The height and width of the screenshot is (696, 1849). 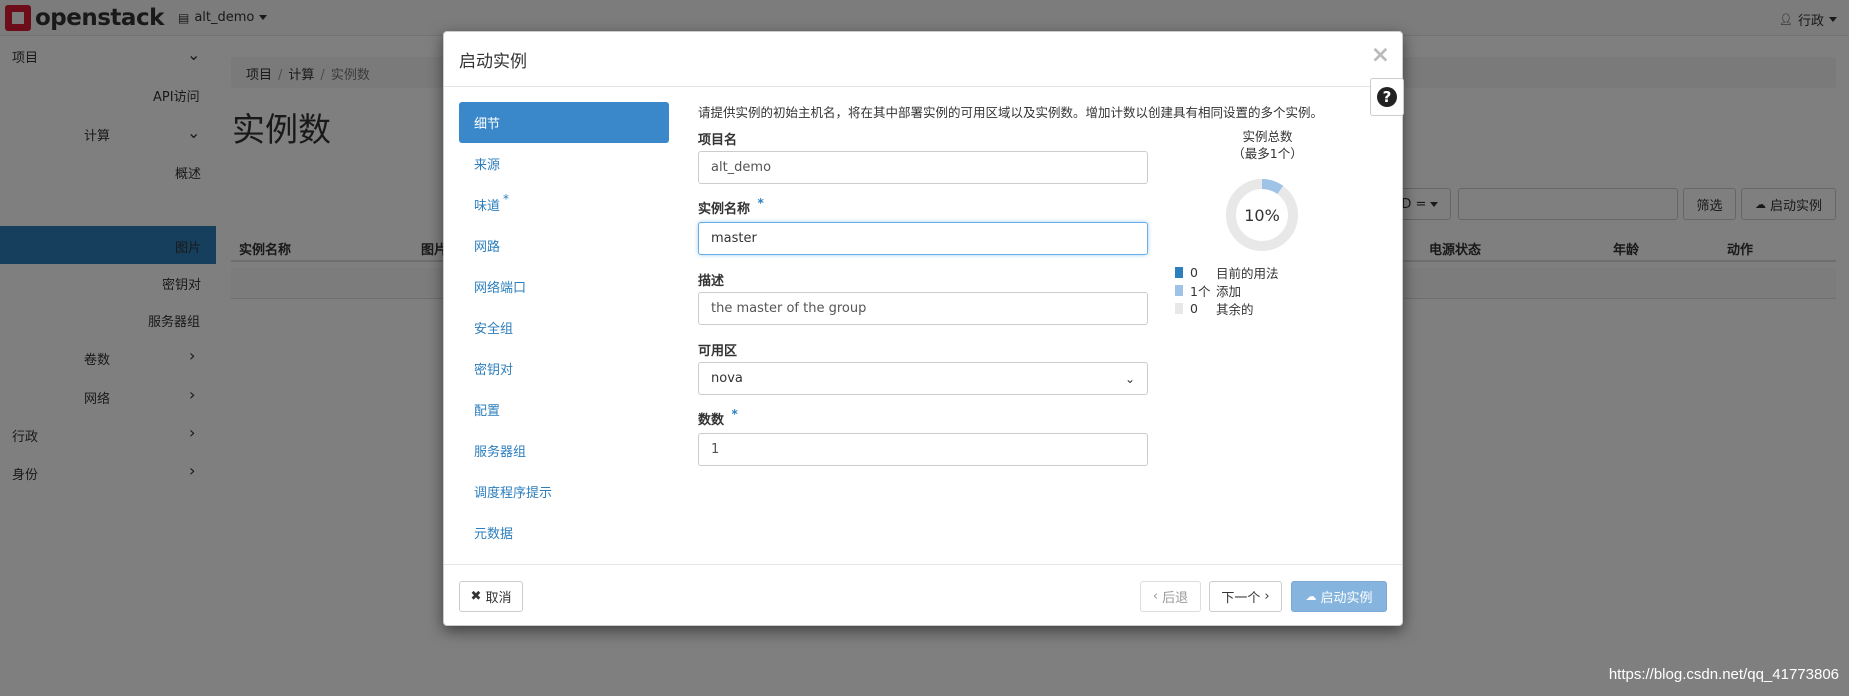 I want to click on legend-value: 1个, so click(x=1200, y=291).